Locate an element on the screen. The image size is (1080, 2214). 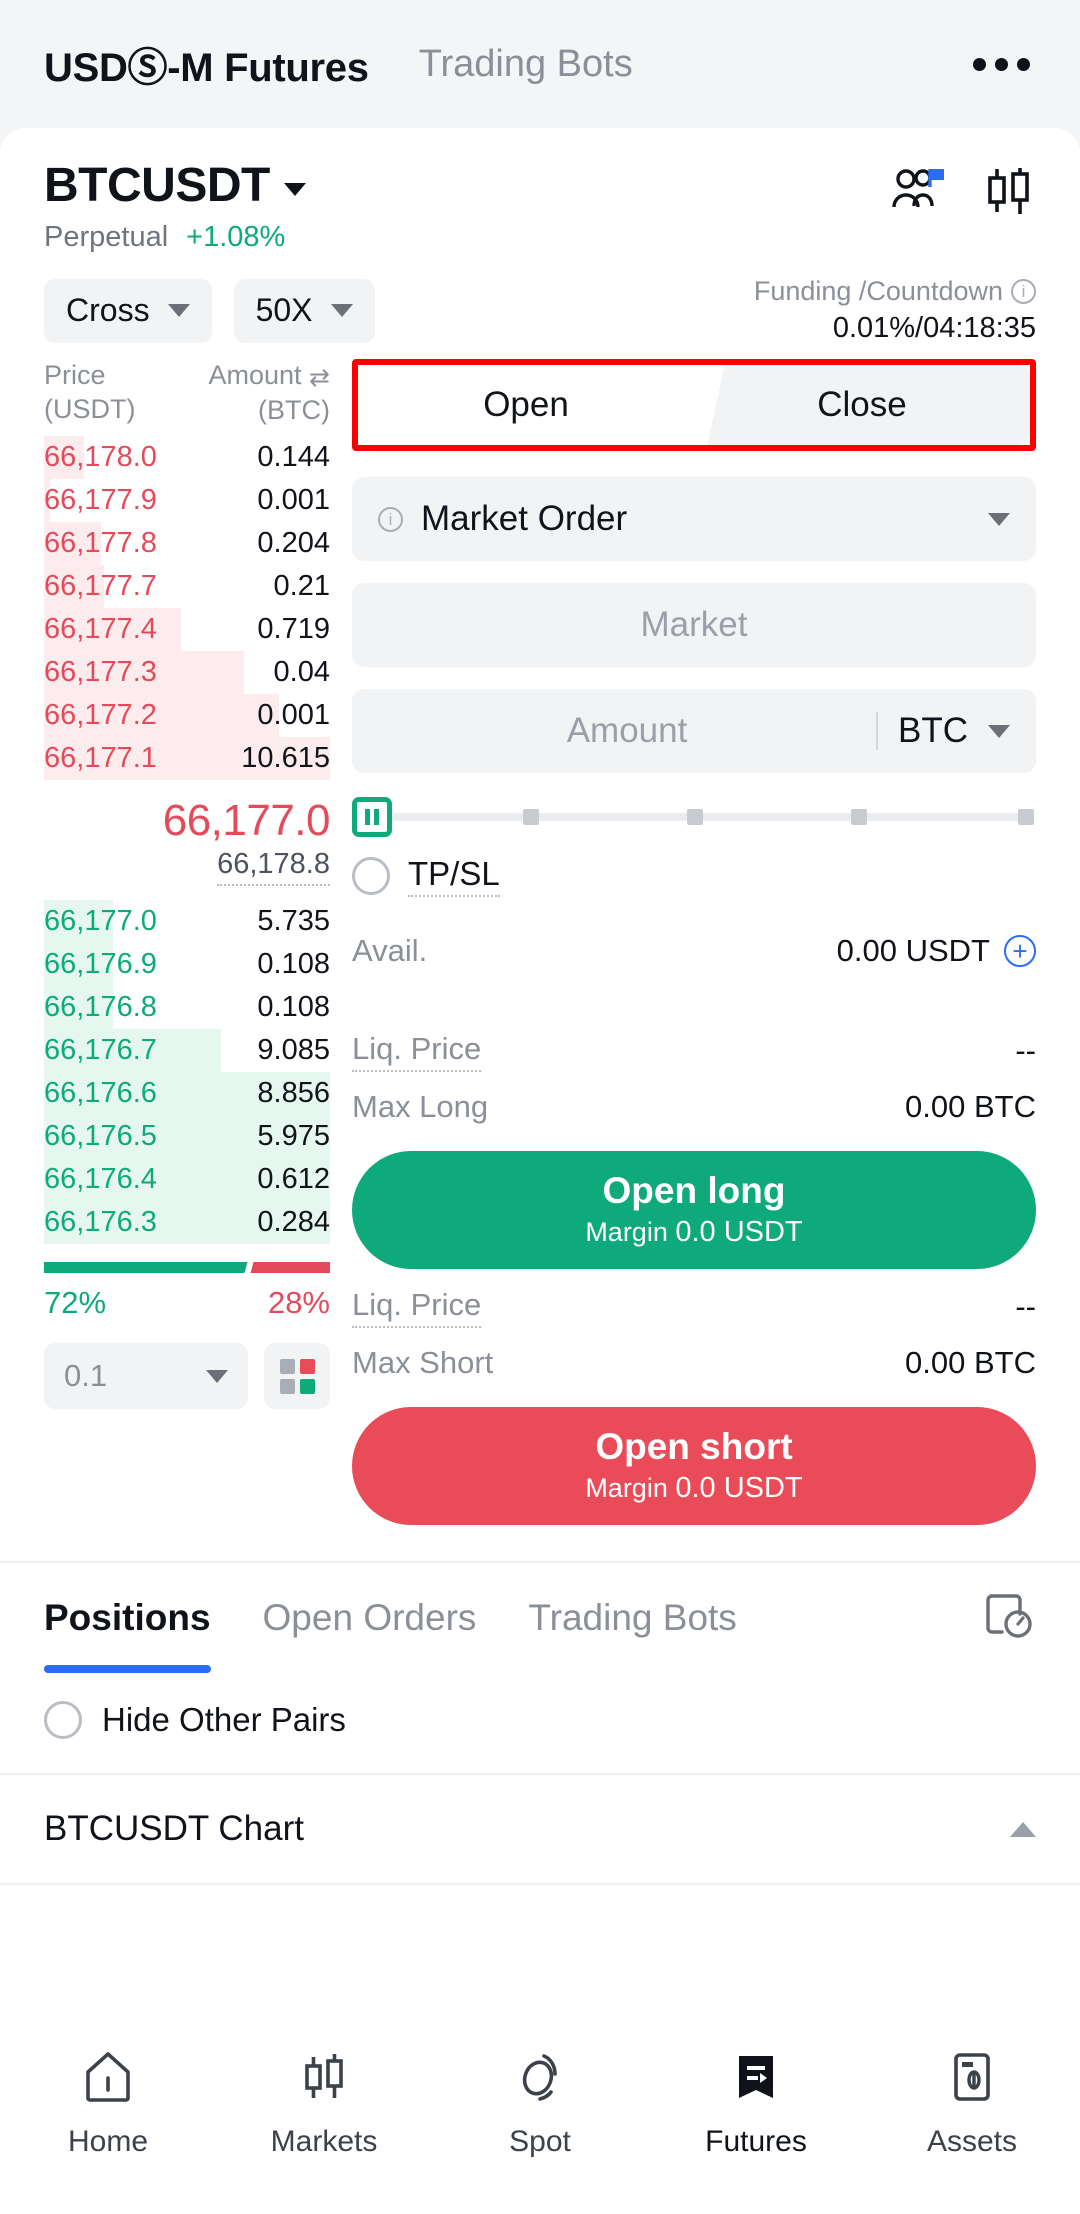
order-book-row: 66,177.8 0.204 is located at coordinates (187, 543).